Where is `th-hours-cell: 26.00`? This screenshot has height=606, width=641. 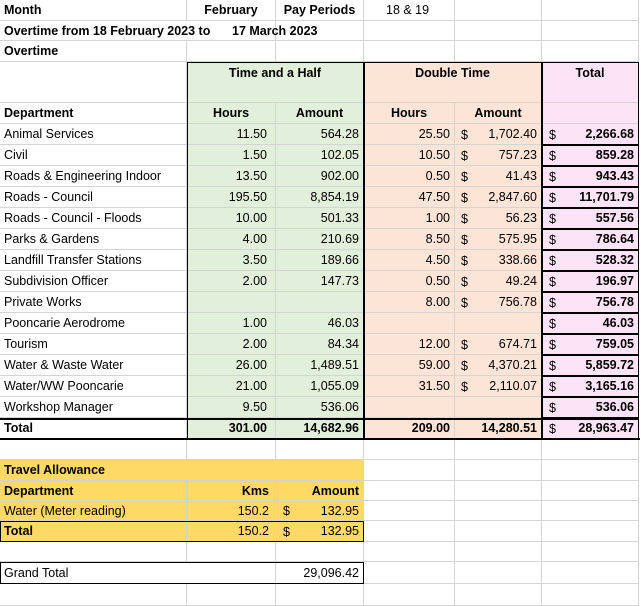 th-hours-cell: 26.00 is located at coordinates (231, 365).